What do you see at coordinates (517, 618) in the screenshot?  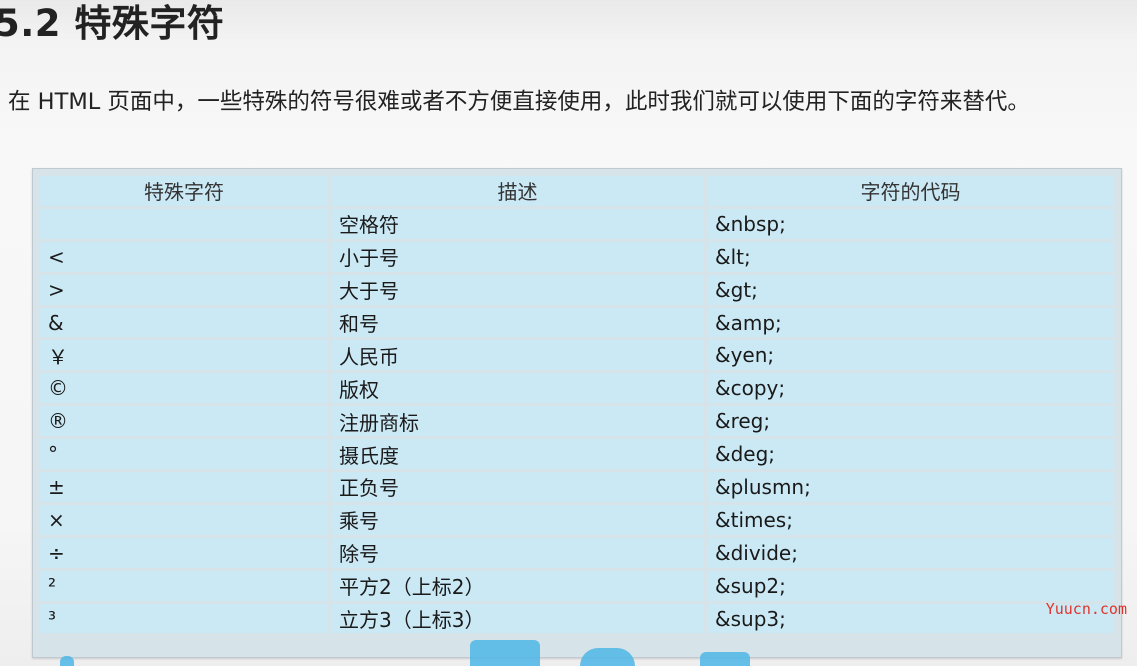 I see `desc-cell: 立方3（上标3）` at bounding box center [517, 618].